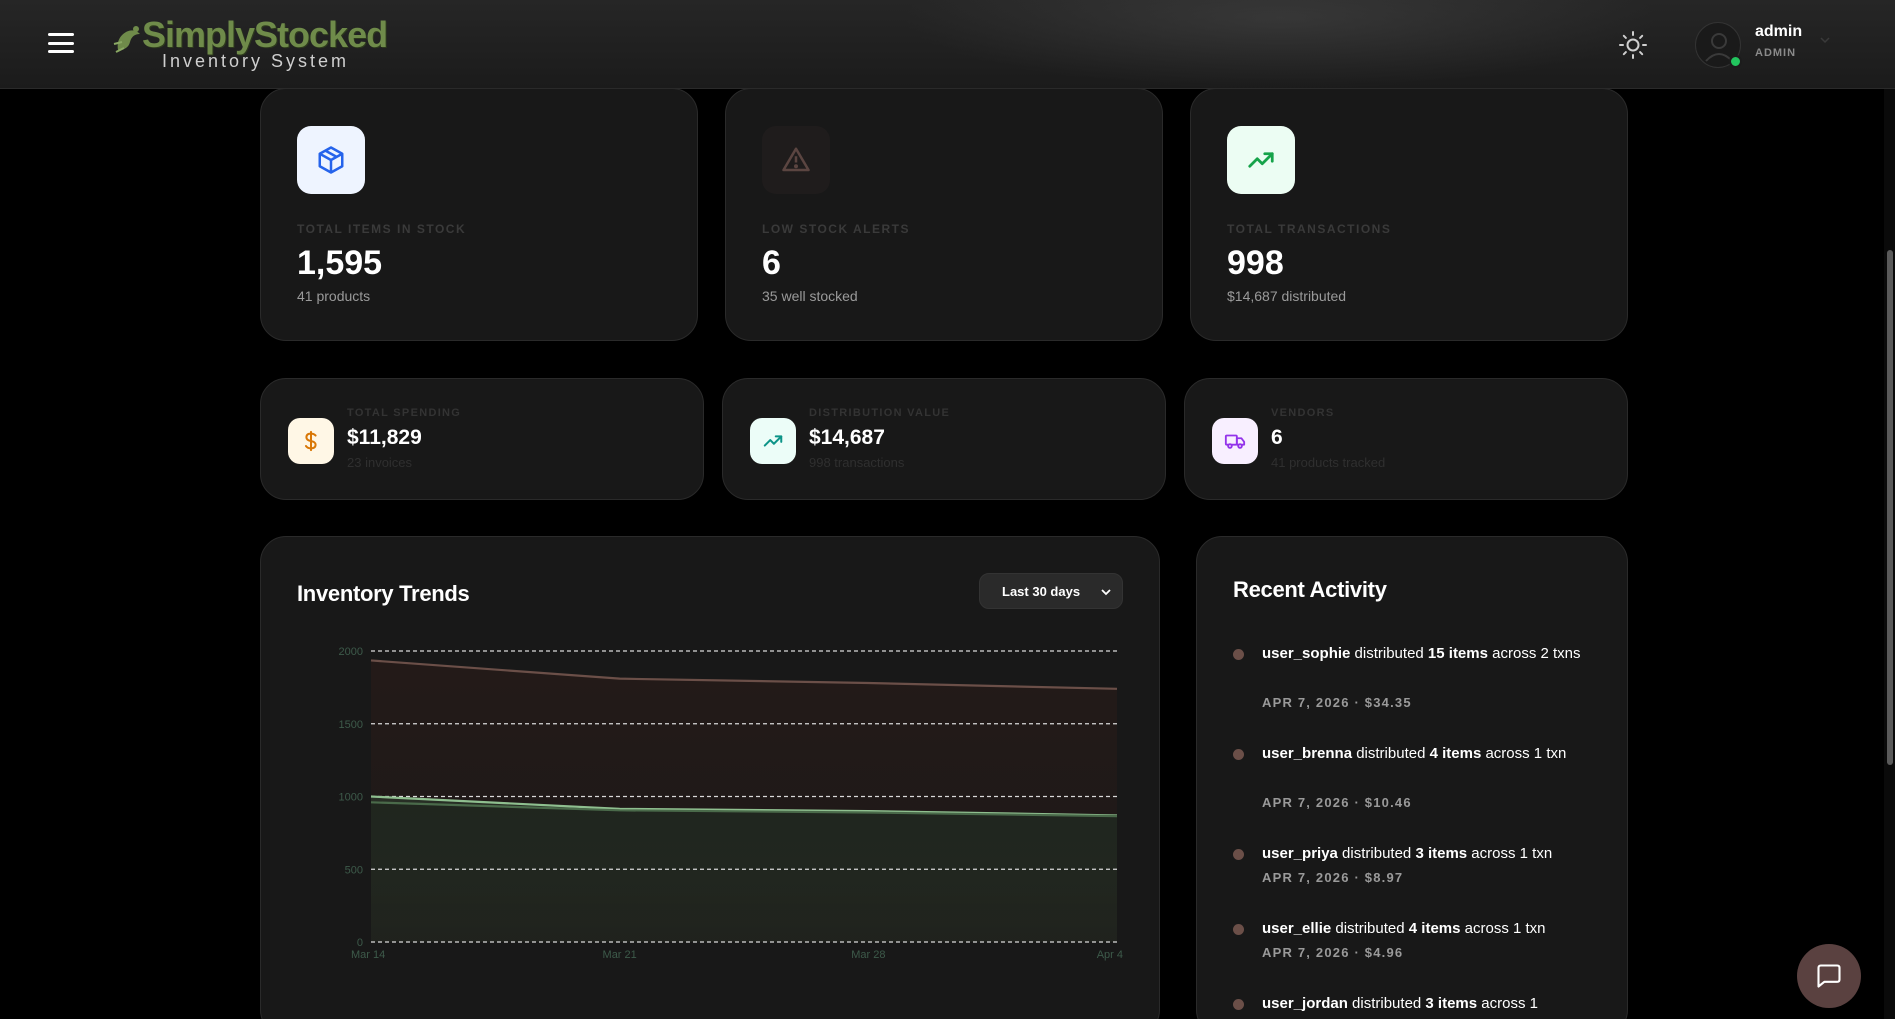 The height and width of the screenshot is (1019, 1895). I want to click on logo-mark-icon, so click(126, 39).